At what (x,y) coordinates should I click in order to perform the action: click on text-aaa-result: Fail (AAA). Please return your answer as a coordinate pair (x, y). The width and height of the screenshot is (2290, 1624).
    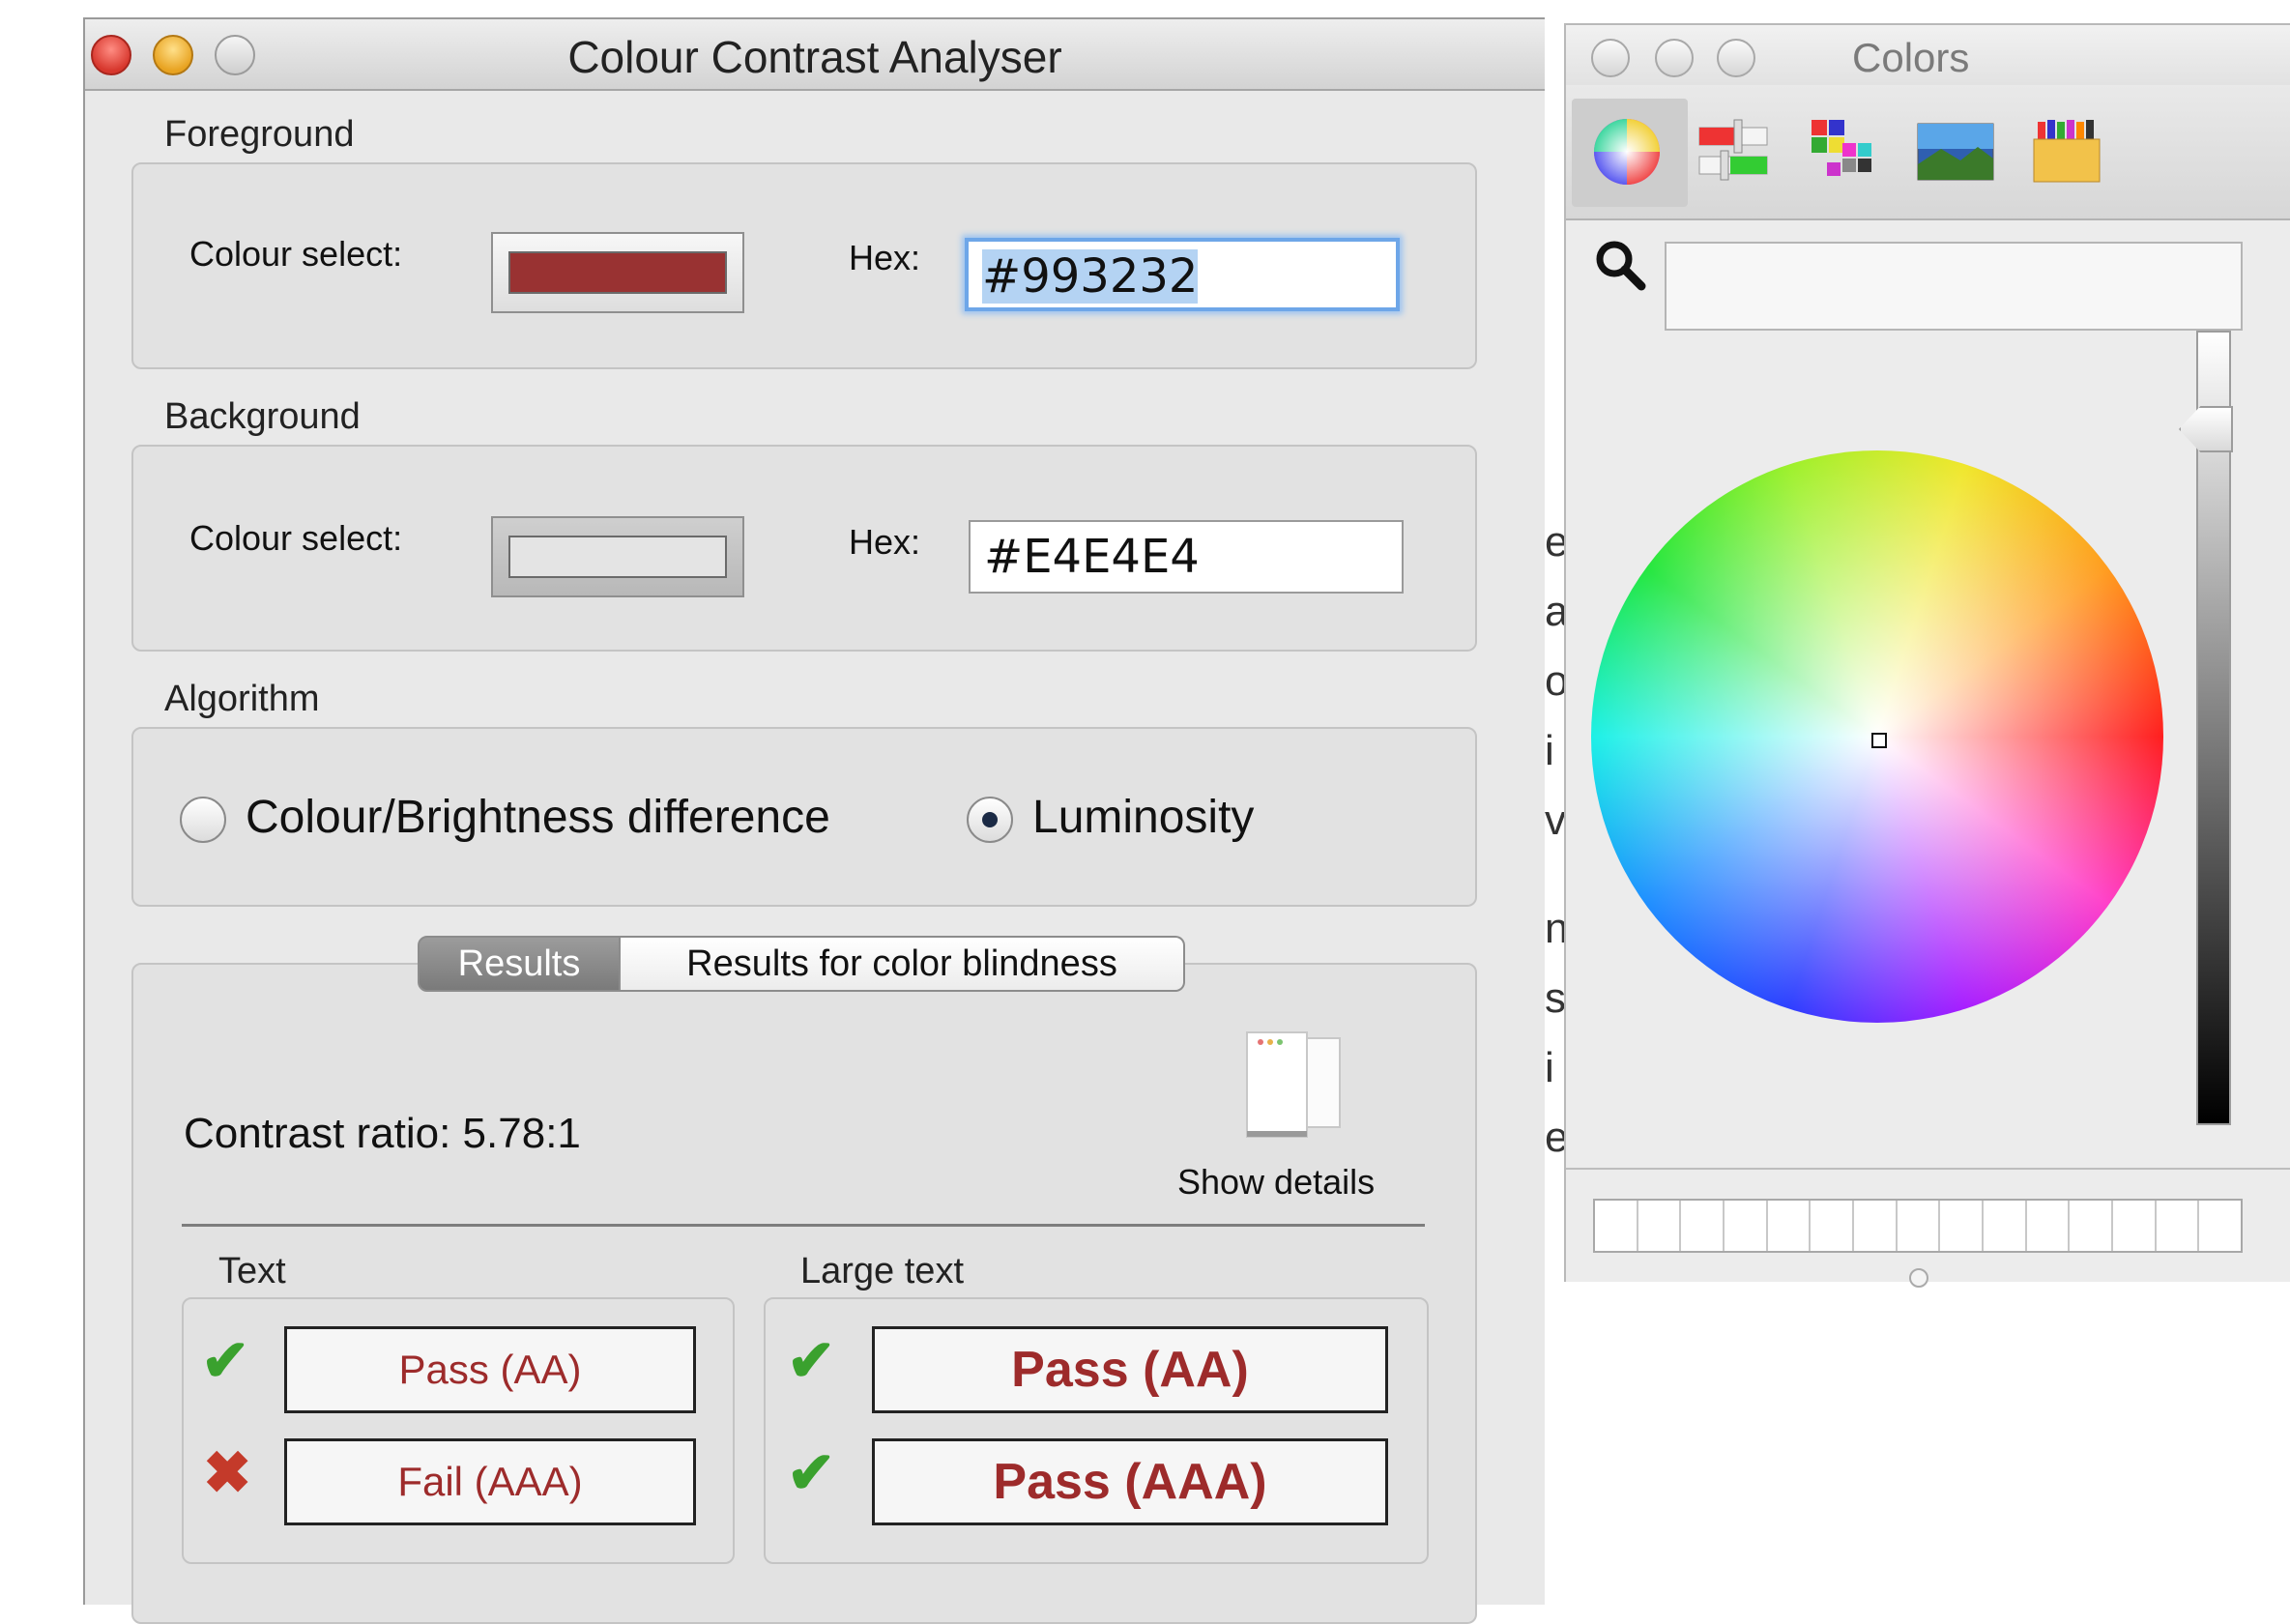
    Looking at the image, I should click on (490, 1482).